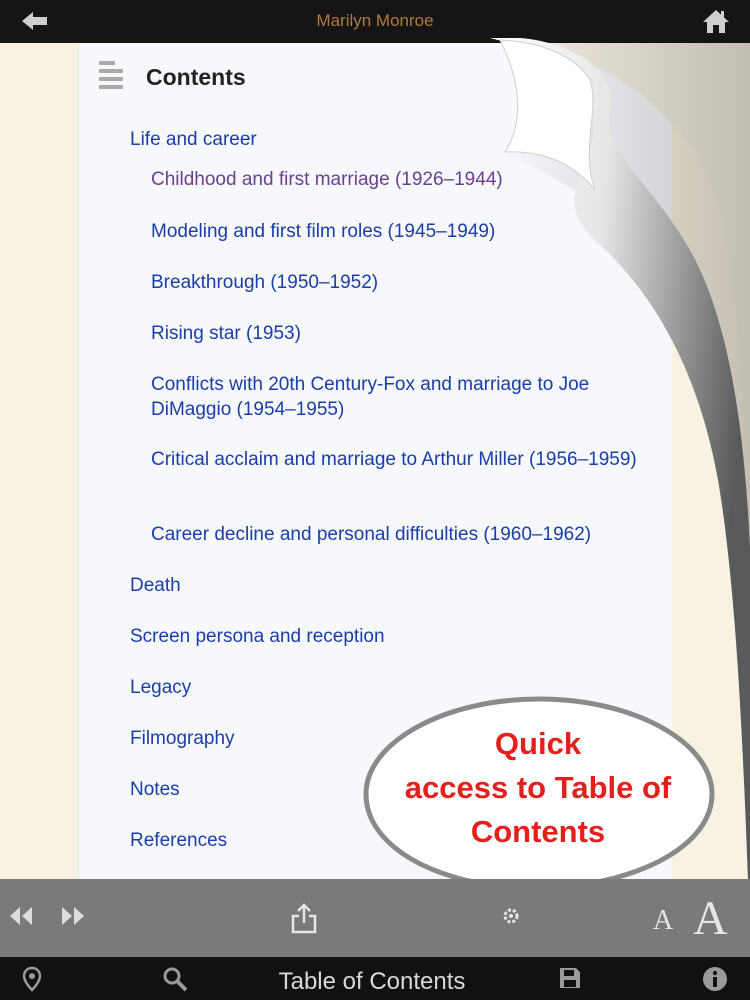 The image size is (750, 1000). I want to click on save-icon, so click(570, 980).